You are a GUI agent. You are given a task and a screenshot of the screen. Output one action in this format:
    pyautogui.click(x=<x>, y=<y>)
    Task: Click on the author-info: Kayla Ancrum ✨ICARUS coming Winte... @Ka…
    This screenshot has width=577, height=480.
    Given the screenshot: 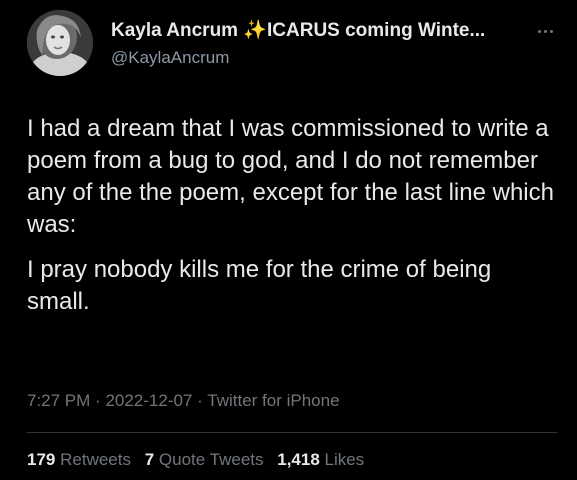 What is the action you would take?
    pyautogui.click(x=321, y=44)
    